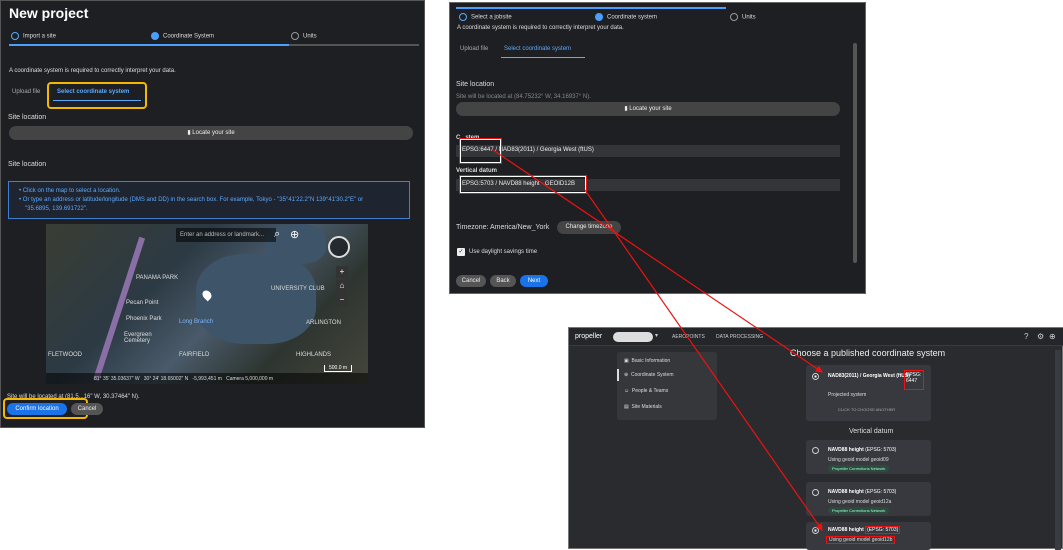 The image size is (1063, 550). I want to click on arrow-vertical, so click(703, 360).